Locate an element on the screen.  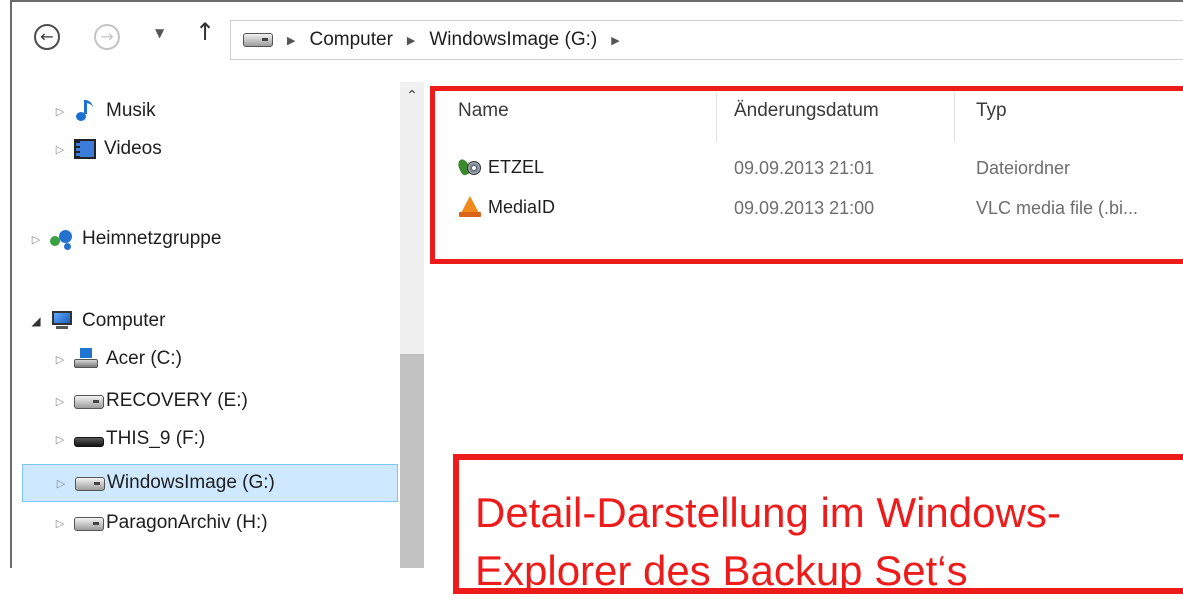
scroll-up-icon: ⌃ is located at coordinates (412, 96).